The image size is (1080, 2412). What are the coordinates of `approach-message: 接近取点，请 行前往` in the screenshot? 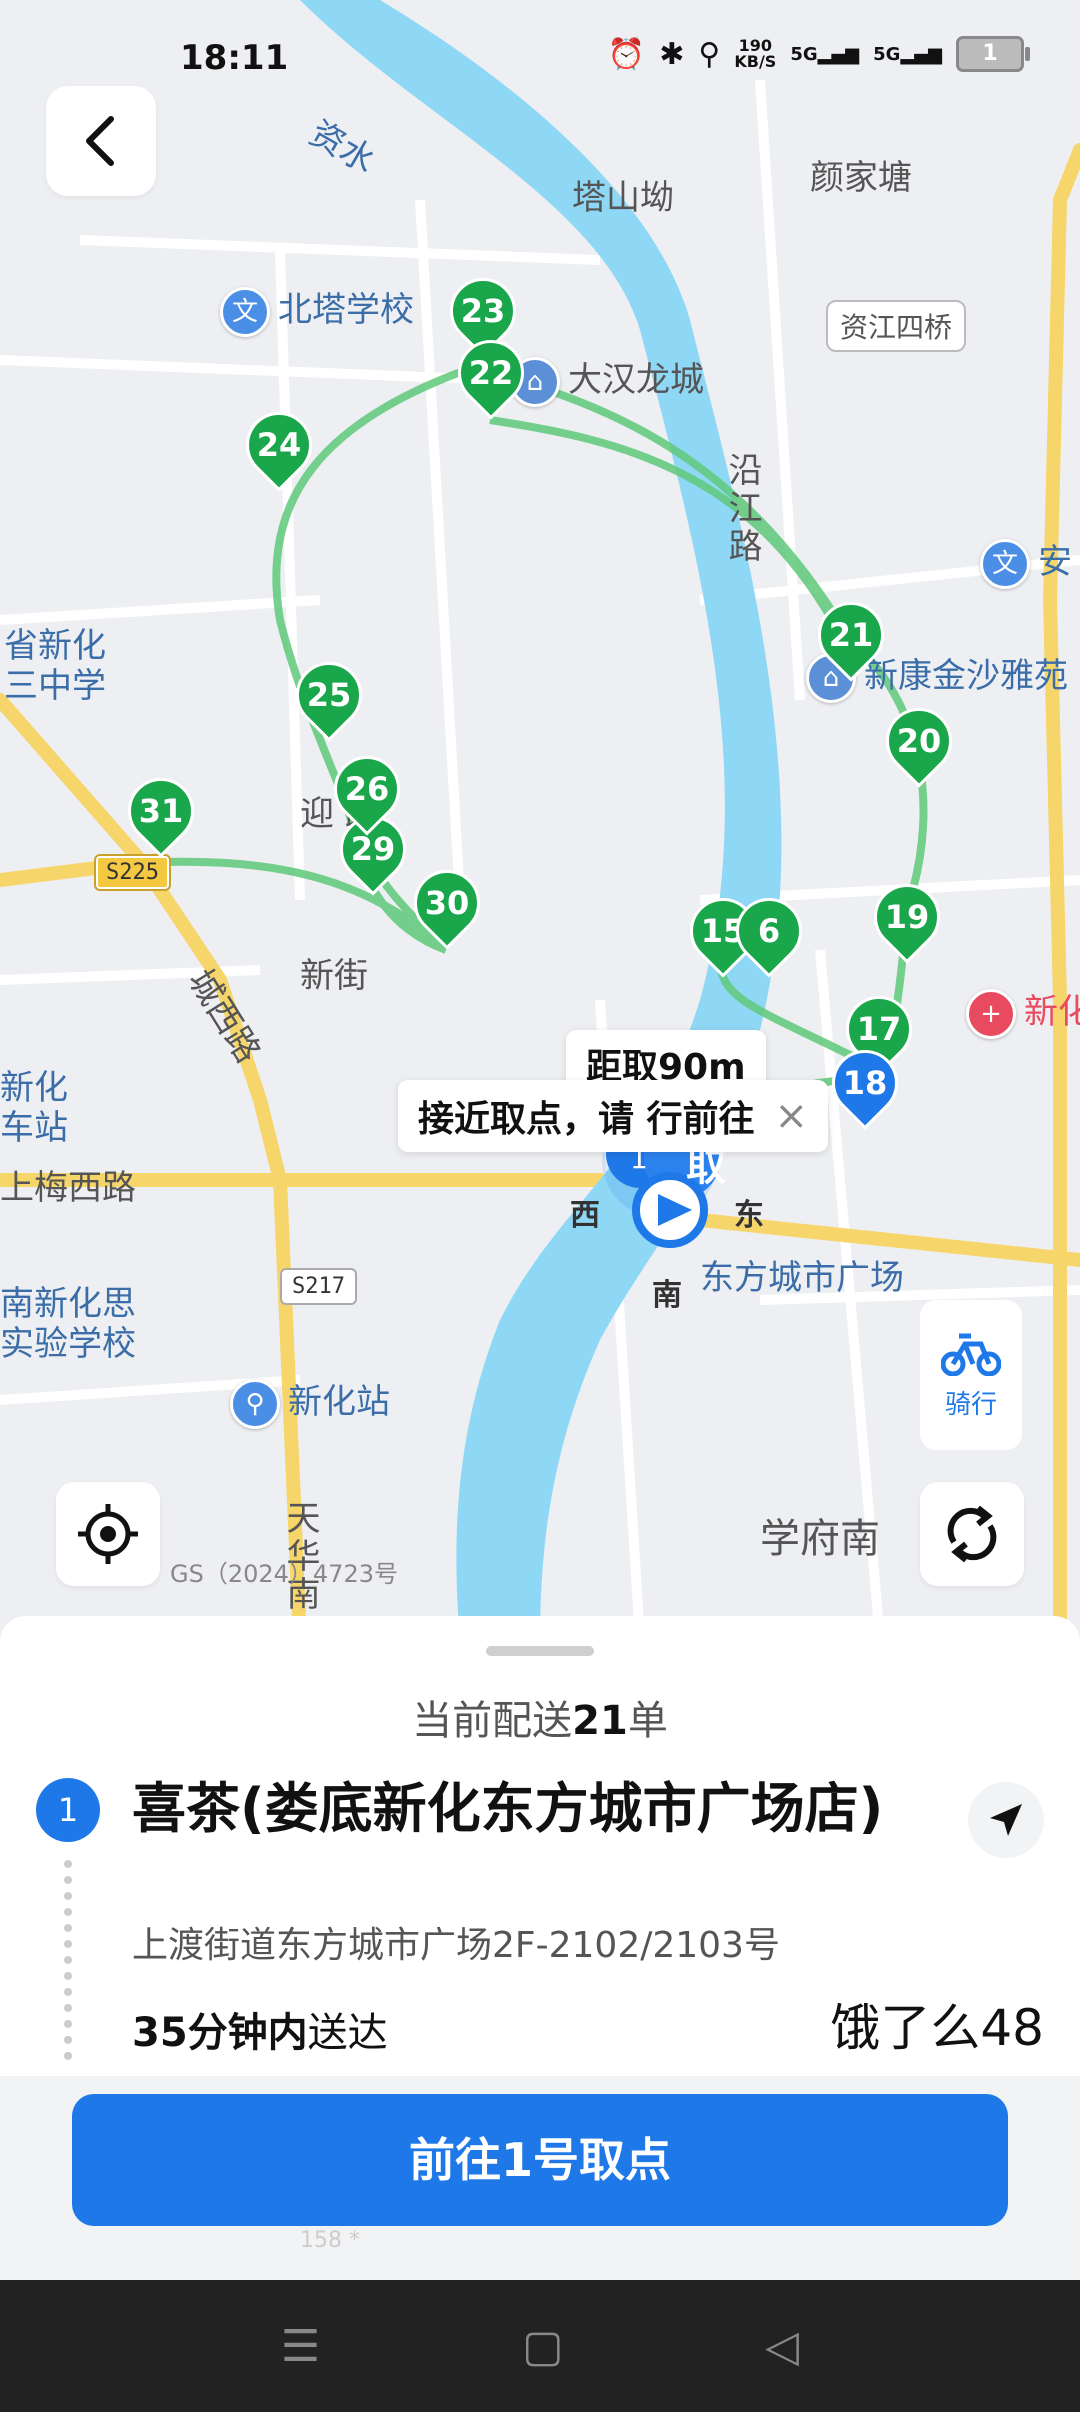 It's located at (586, 1119).